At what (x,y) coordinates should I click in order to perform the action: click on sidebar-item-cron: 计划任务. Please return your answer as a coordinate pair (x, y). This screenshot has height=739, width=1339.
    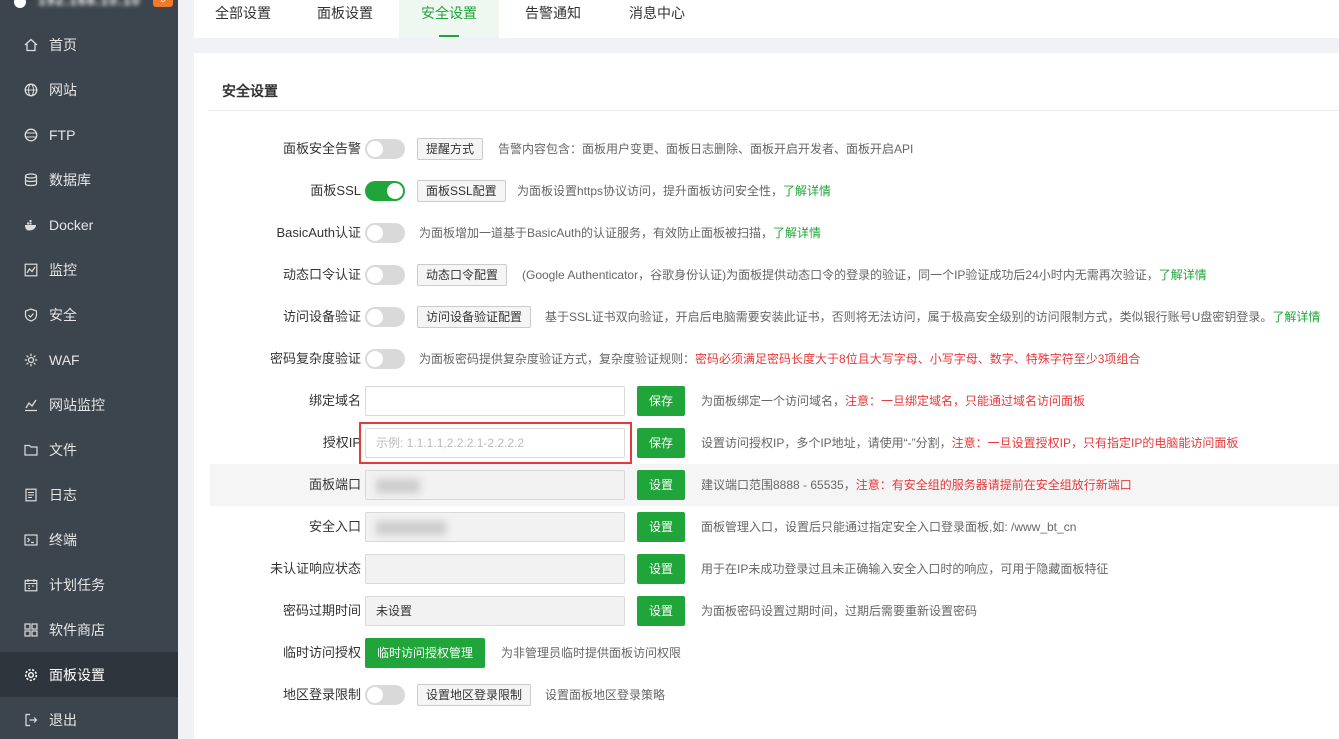
    Looking at the image, I should click on (89, 584).